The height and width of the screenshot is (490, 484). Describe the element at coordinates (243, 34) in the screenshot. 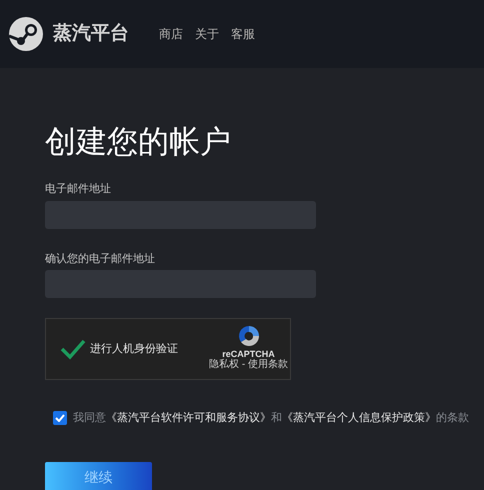

I see `nav-link: 客服` at that location.